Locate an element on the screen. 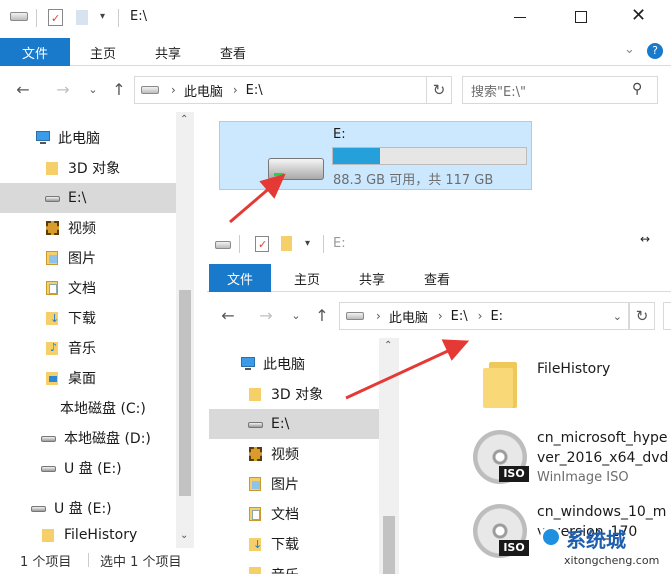 This screenshot has height=574, width=671. scroll-down-icon: ⌄ is located at coordinates (184, 535).